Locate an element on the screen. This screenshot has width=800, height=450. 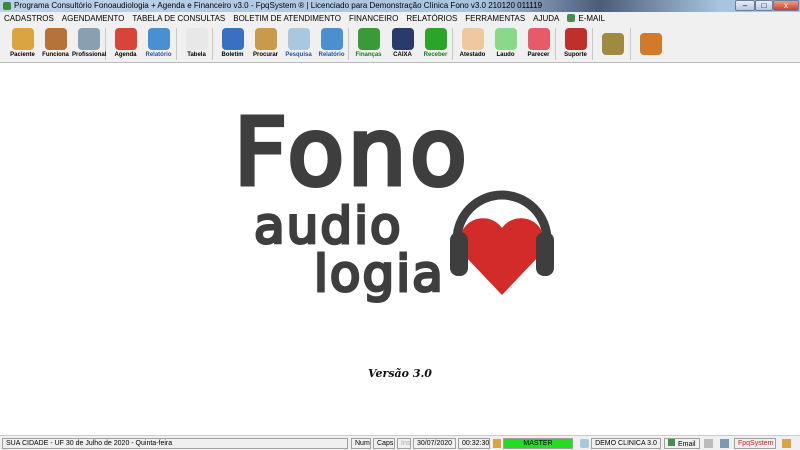
toolbar-label: Profissional is located at coordinates (89, 55).